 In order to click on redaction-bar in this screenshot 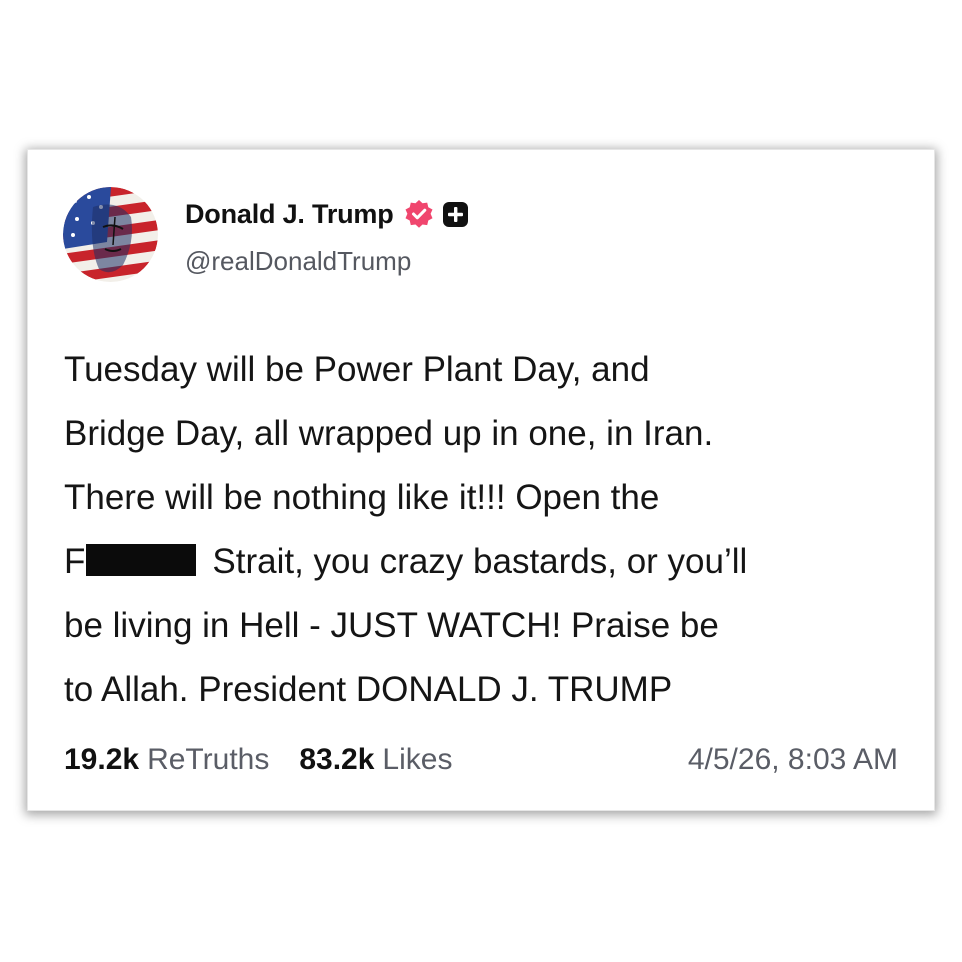, I will do `click(141, 560)`.